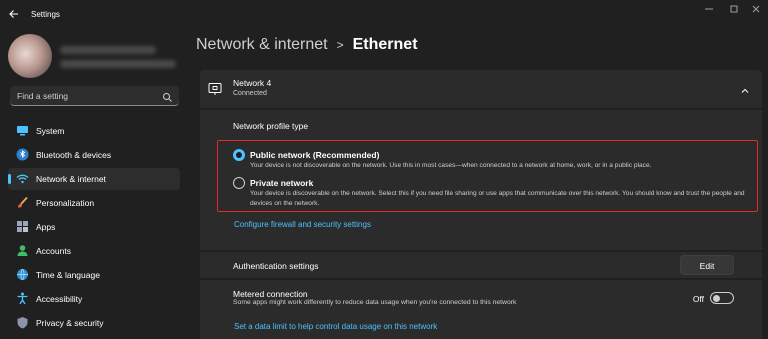 The image size is (768, 339). I want to click on search-box: Find a setting, so click(94, 96).